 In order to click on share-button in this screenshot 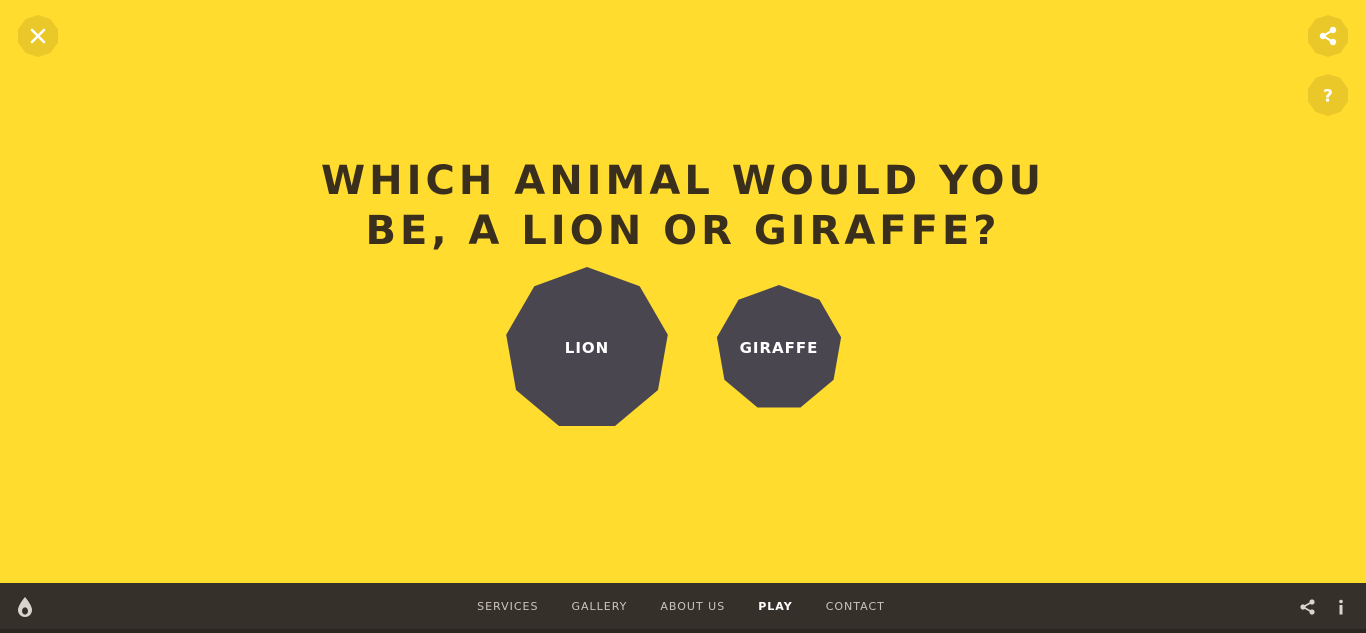, I will do `click(1328, 36)`.